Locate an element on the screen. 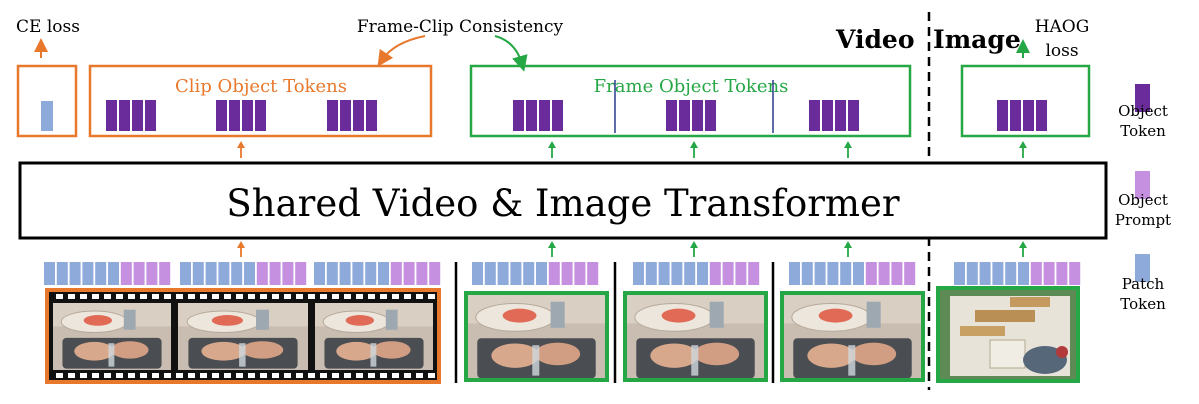 This screenshot has height=404, width=1199. frame-object-token-groups is located at coordinates (686, 115).